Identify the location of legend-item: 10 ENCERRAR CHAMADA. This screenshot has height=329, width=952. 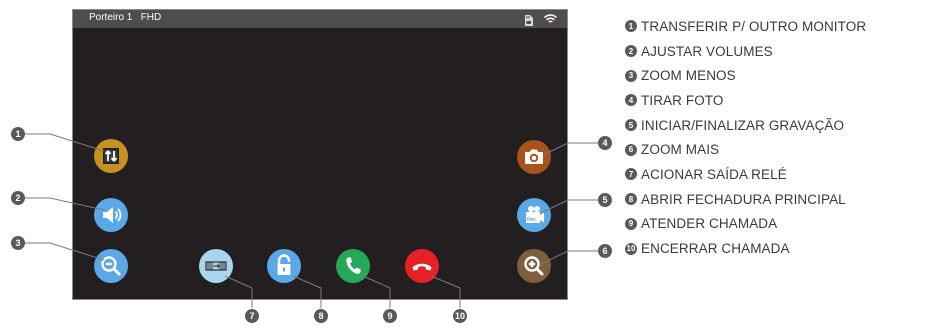
(745, 248).